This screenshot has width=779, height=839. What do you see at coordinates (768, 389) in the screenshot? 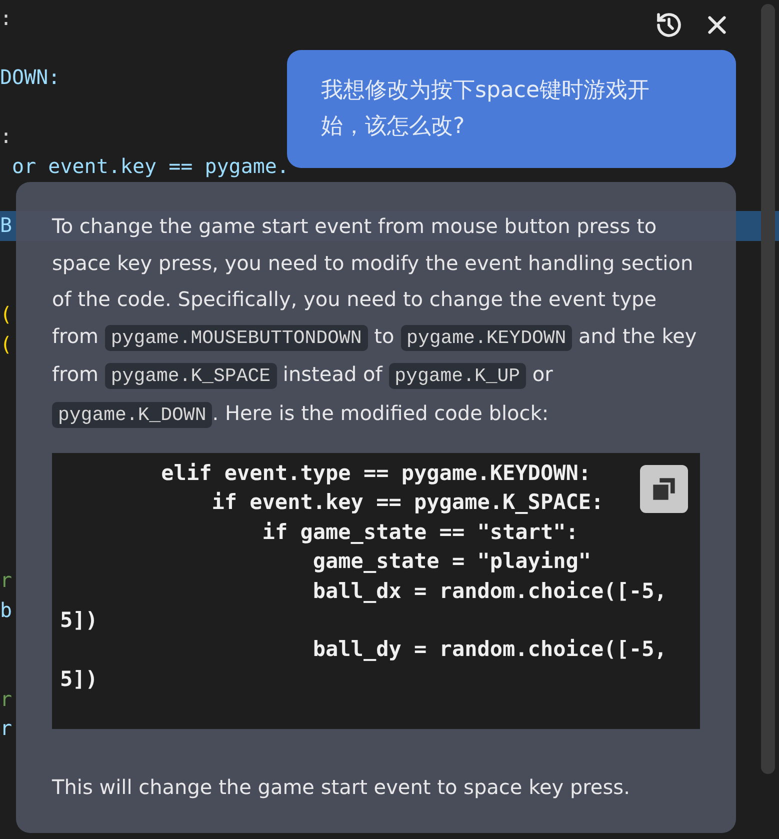
I see `scrollbar` at bounding box center [768, 389].